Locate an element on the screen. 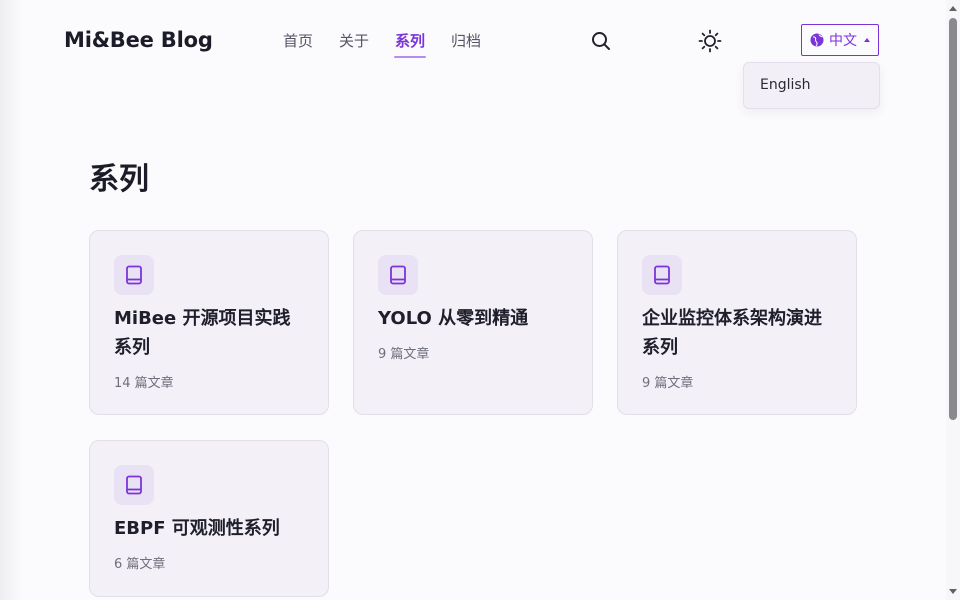  scroll-down-arrow-icon is located at coordinates (953, 591).